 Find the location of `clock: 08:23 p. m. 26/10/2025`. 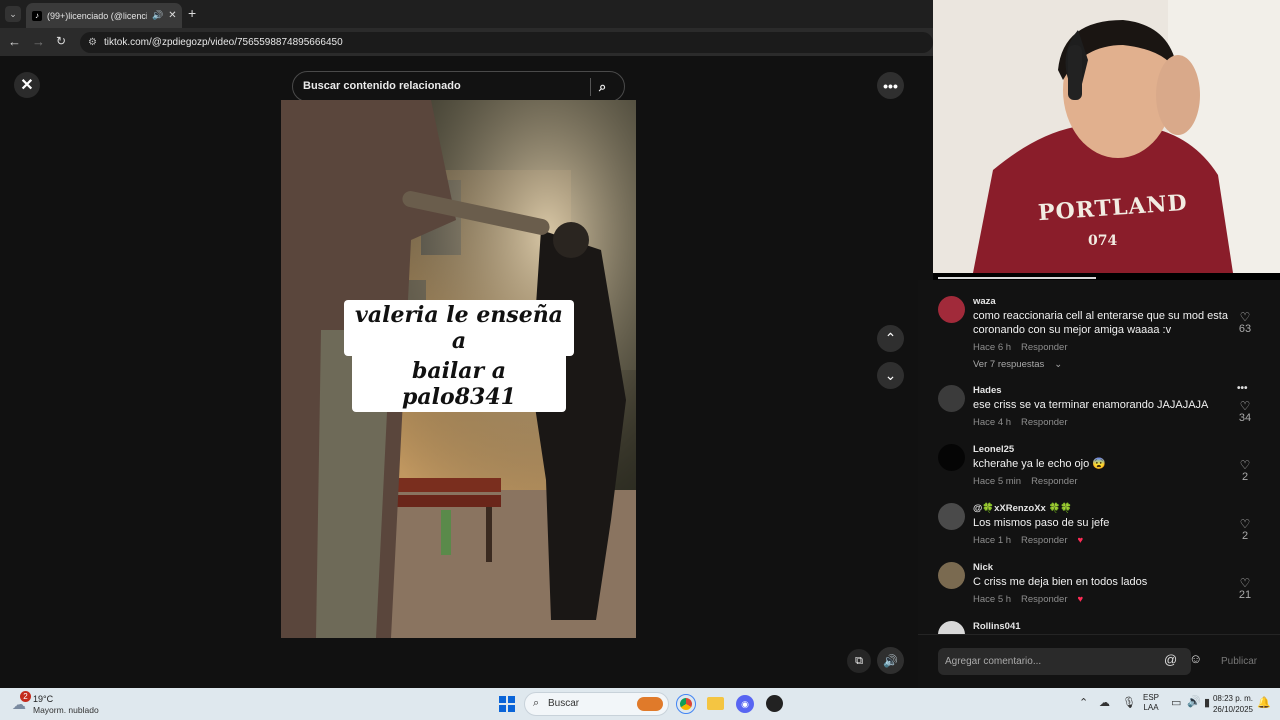

clock: 08:23 p. m. 26/10/2025 is located at coordinates (1230, 704).